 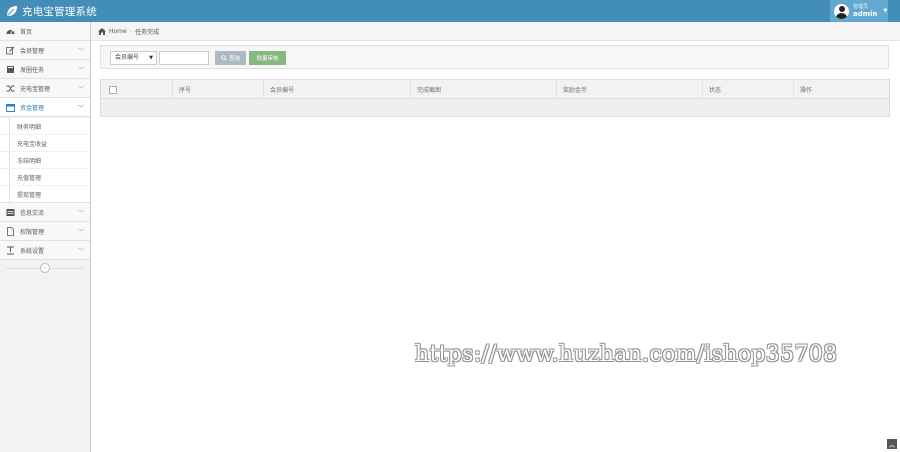 I want to click on sidebar-item-label: 系统设置, so click(x=32, y=251).